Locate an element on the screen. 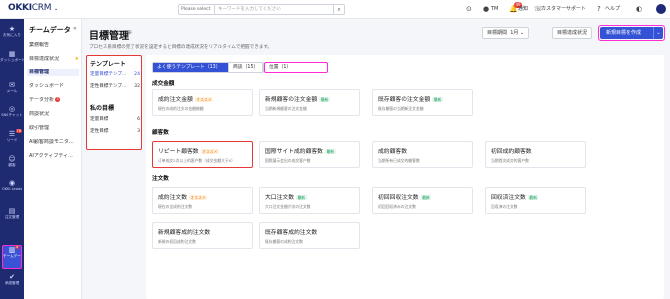 This screenshot has height=299, width=670. approval-icon: ✔ is located at coordinates (12, 277).